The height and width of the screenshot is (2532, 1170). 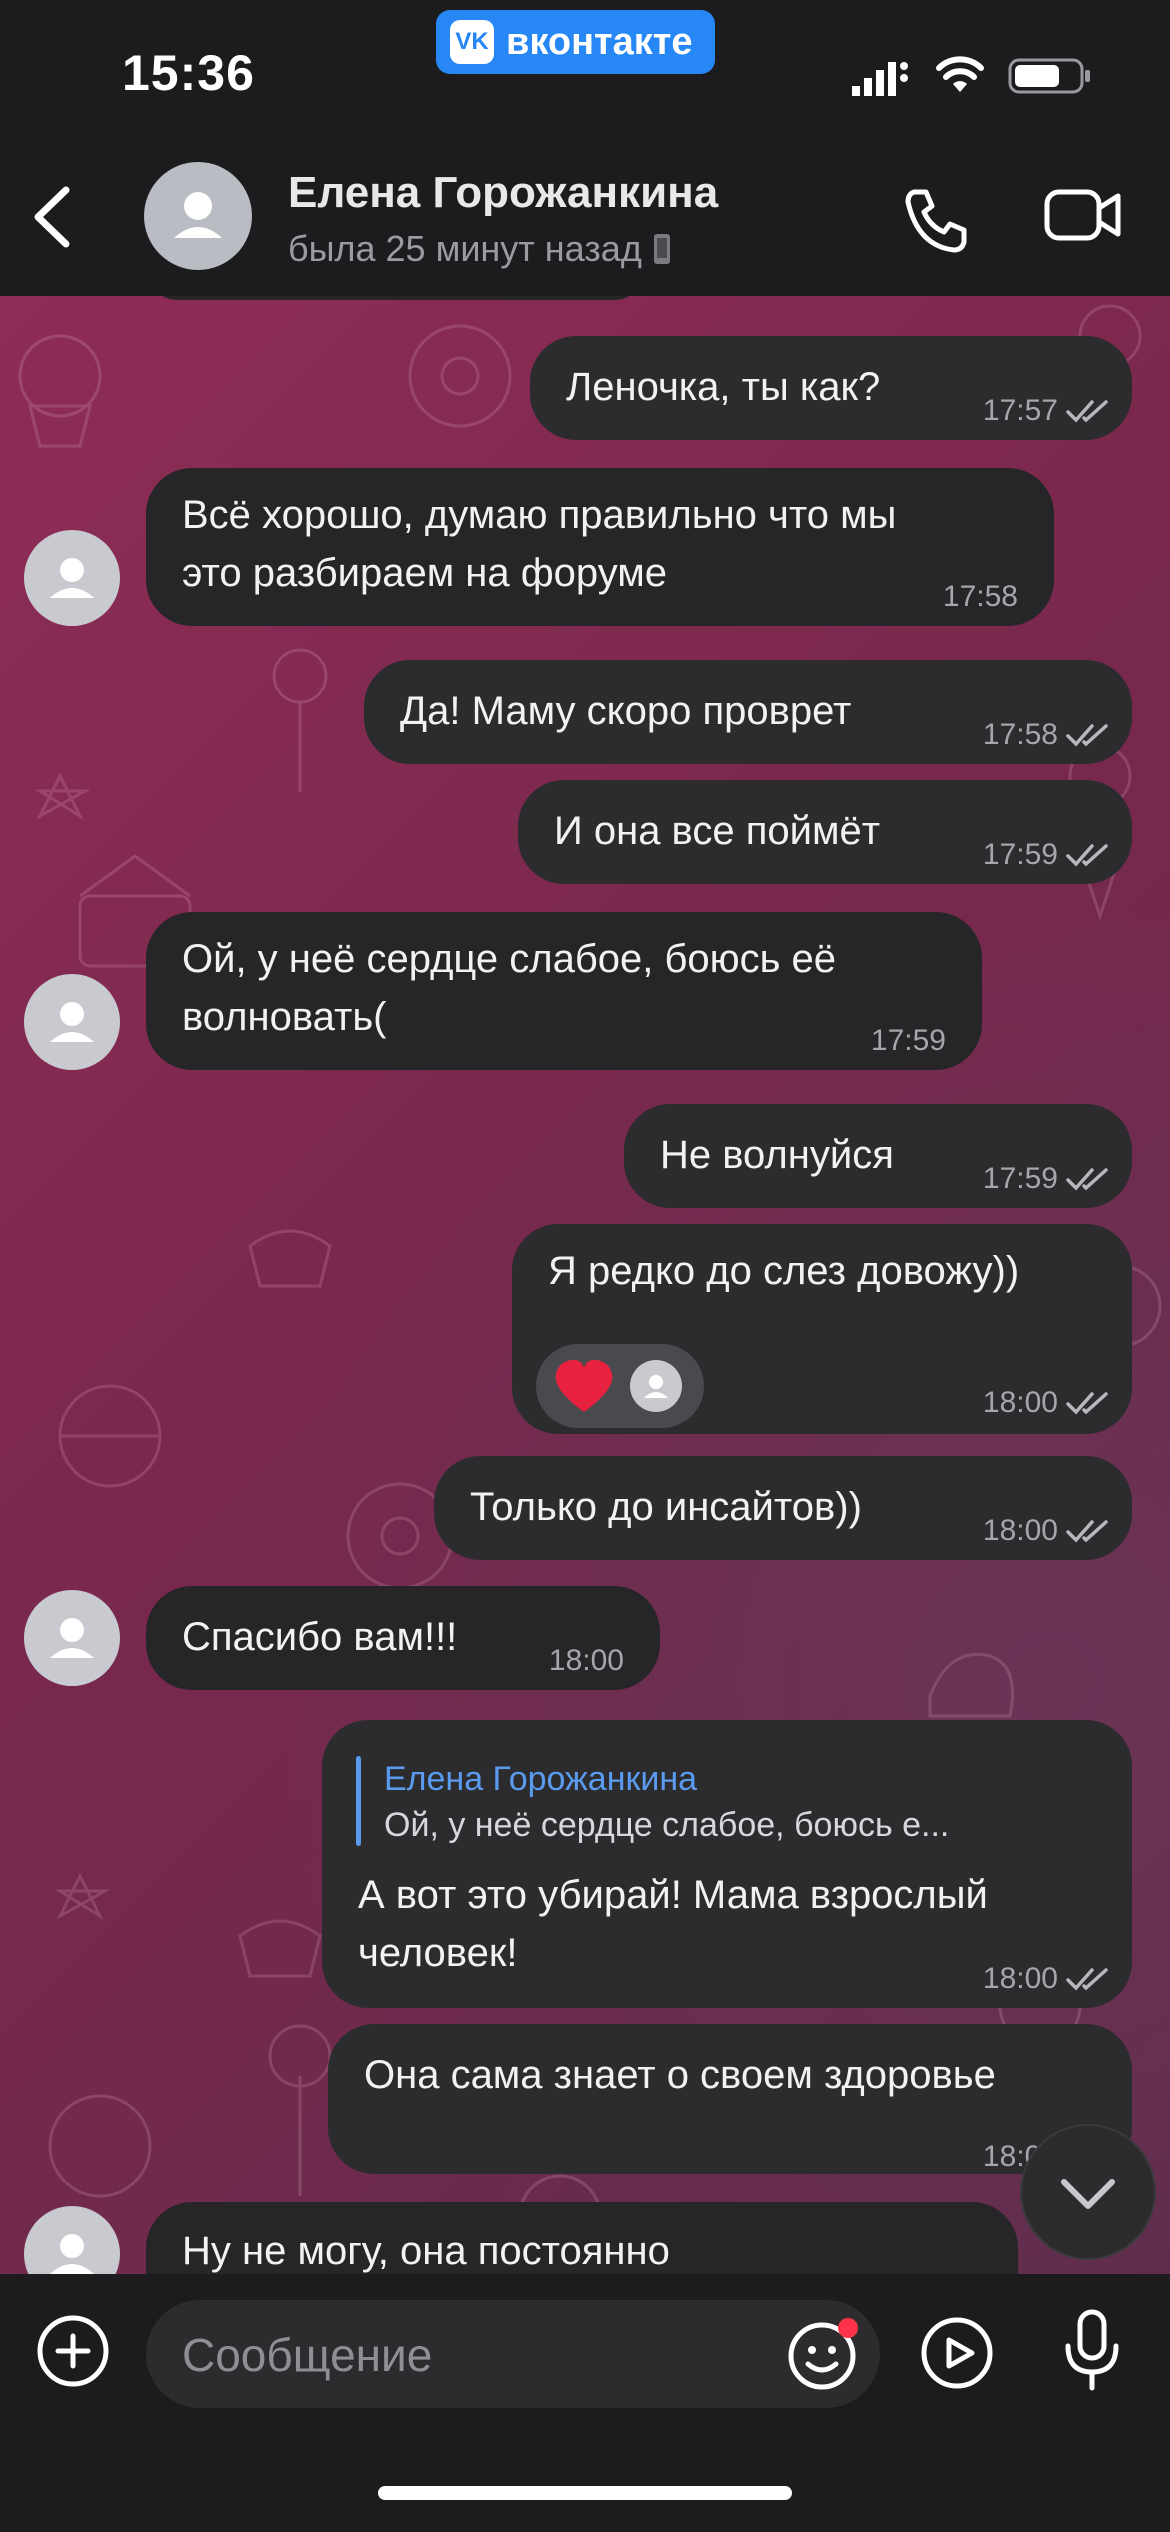 I want to click on message-text-line-2: это разбираем на форуме, so click(x=424, y=573).